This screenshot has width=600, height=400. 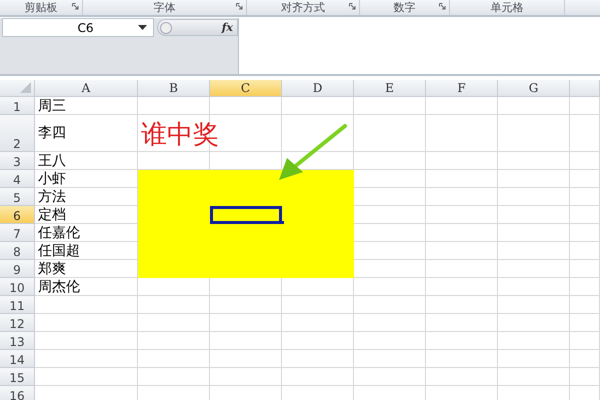 I want to click on resize-handle-icon, so click(x=166, y=28).